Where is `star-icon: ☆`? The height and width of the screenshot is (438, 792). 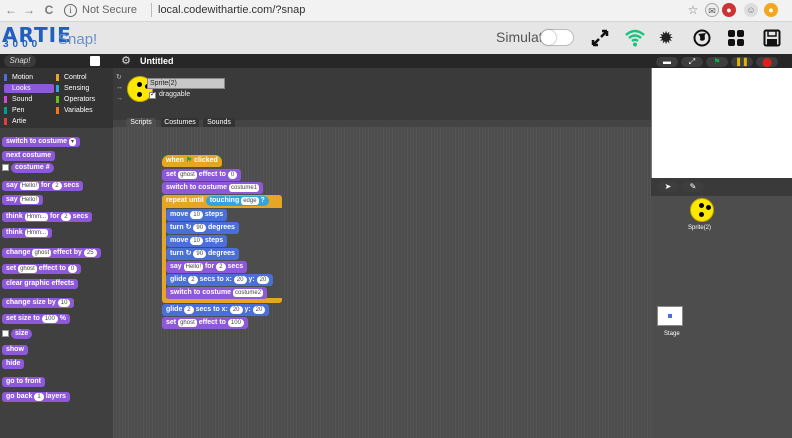
star-icon: ☆ is located at coordinates (693, 10).